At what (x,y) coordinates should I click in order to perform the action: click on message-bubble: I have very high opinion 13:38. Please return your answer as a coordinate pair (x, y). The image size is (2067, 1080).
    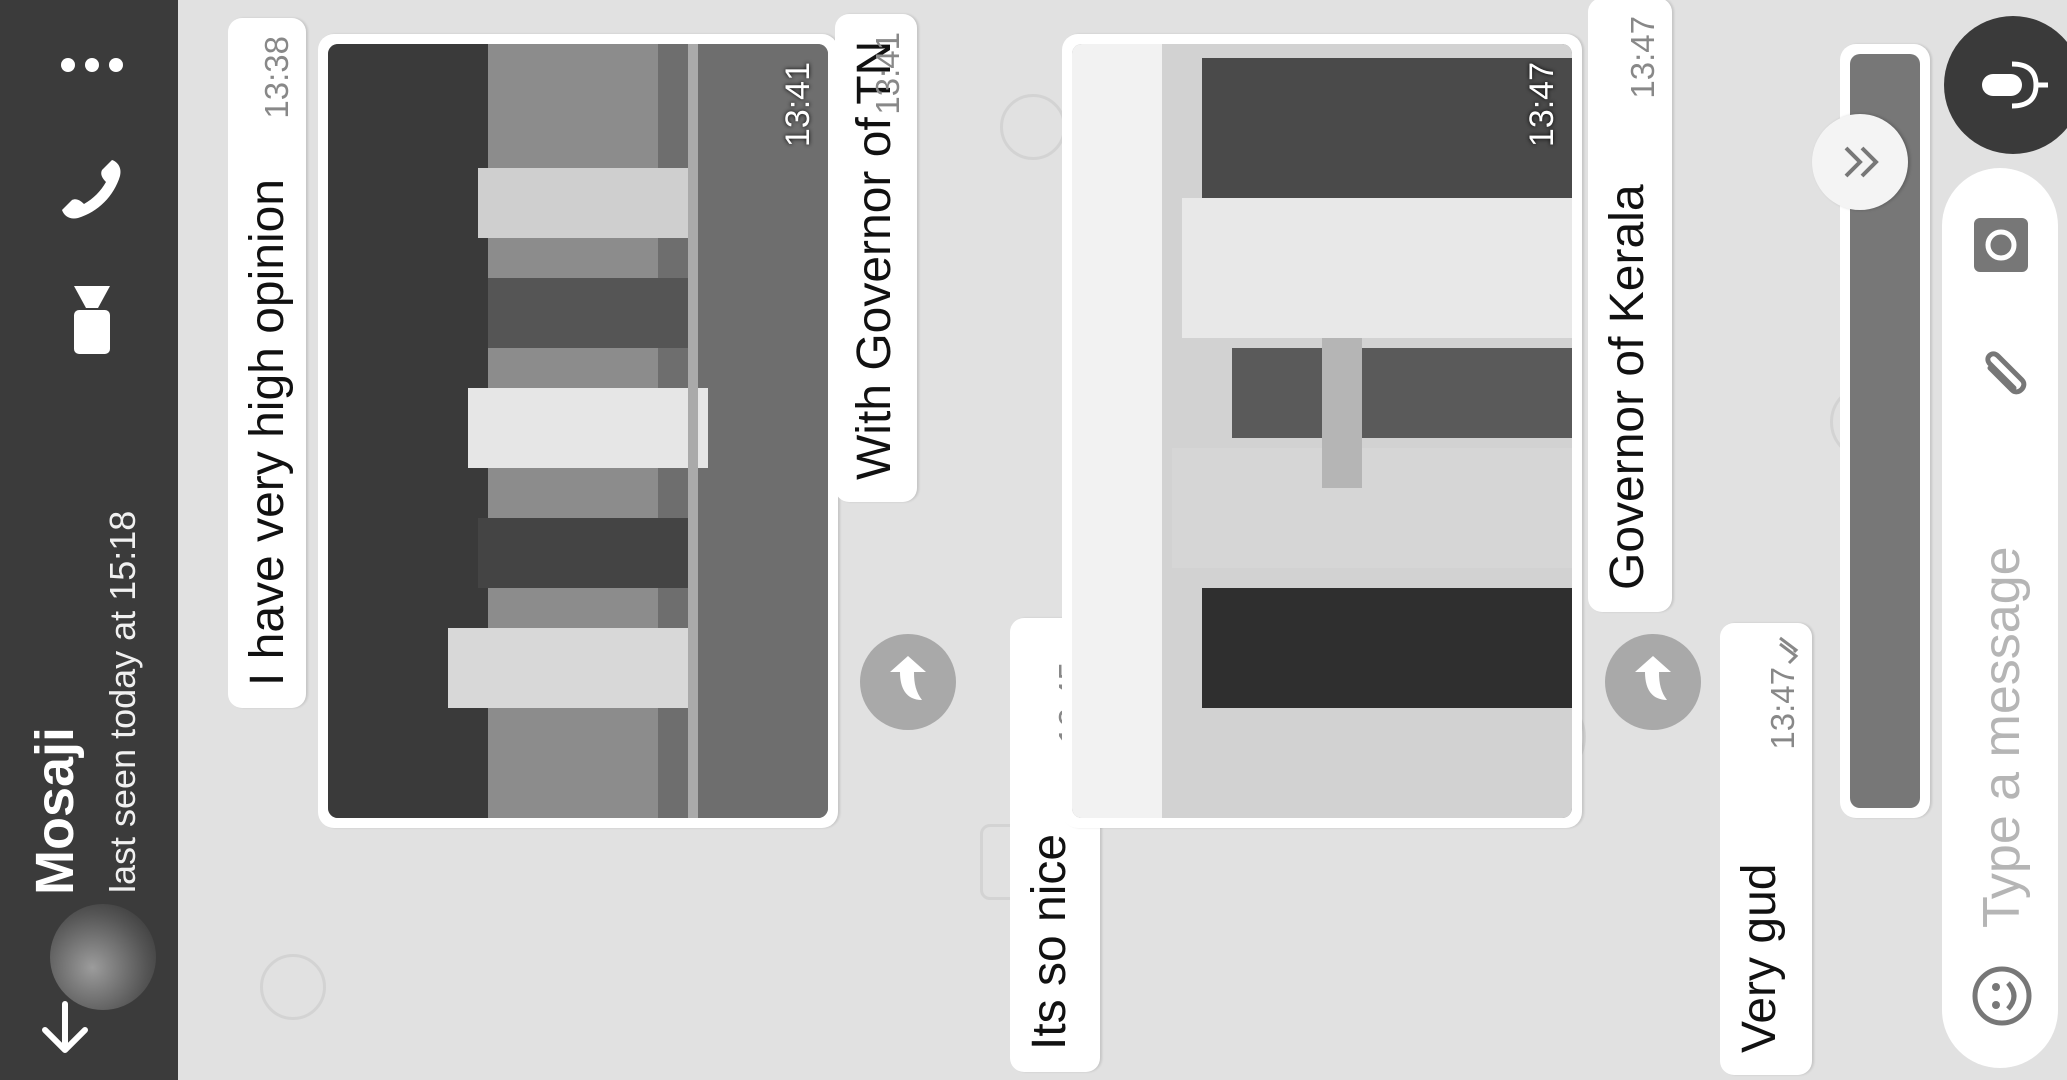
    Looking at the image, I should click on (267, 363).